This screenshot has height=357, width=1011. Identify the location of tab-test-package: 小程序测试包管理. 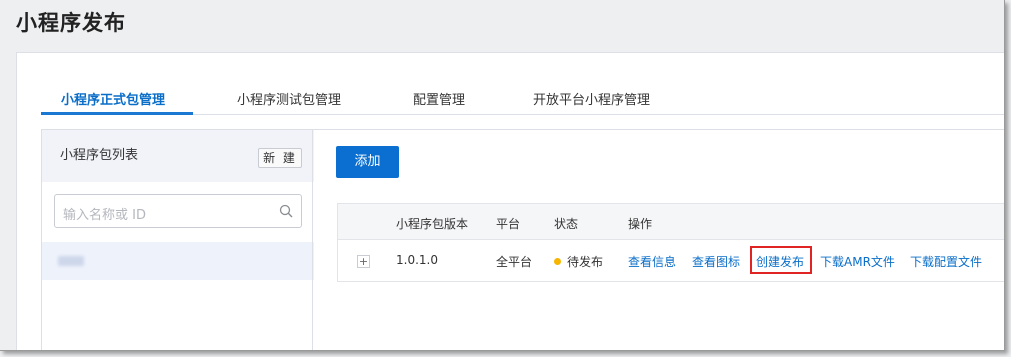
(289, 102).